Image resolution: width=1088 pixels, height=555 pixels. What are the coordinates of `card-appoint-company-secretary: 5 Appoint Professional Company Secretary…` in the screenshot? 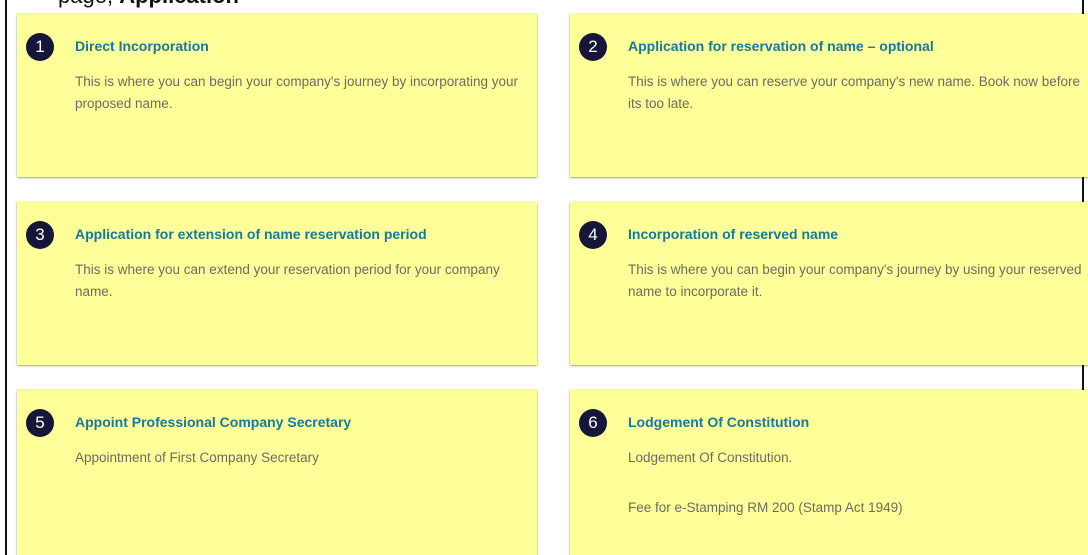 It's located at (277, 472).